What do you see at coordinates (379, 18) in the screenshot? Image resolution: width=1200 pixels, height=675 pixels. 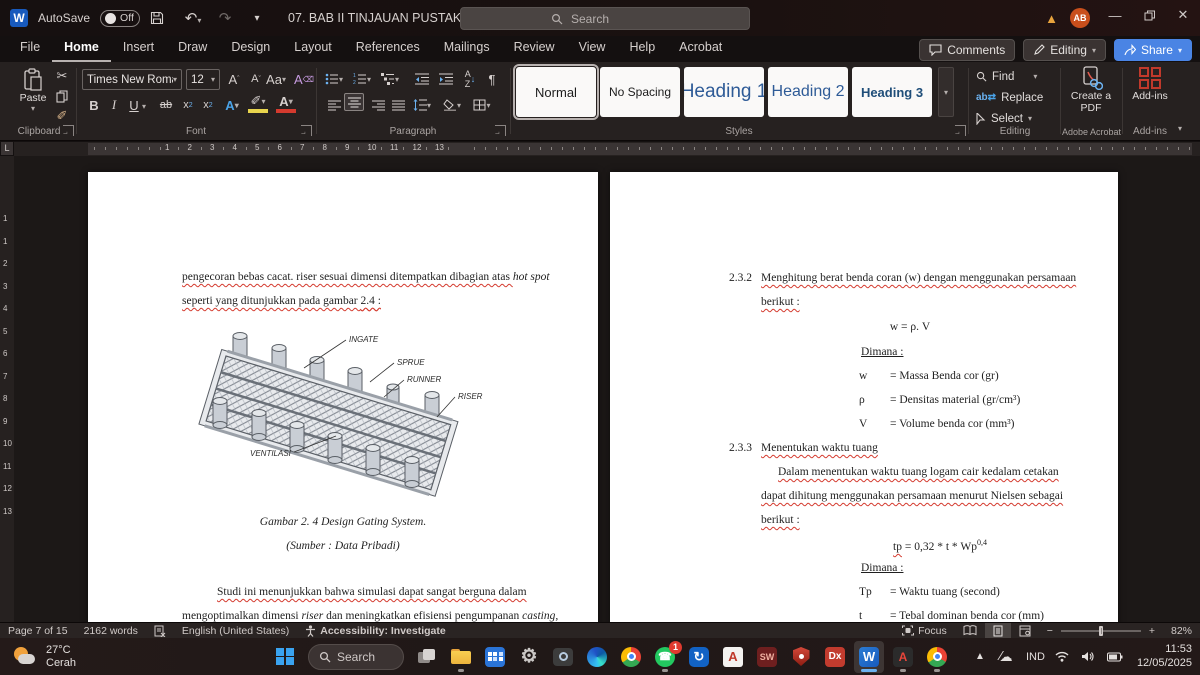 I see `document-title: 07. BAB II TINJAUAN PUSTAKA` at bounding box center [379, 18].